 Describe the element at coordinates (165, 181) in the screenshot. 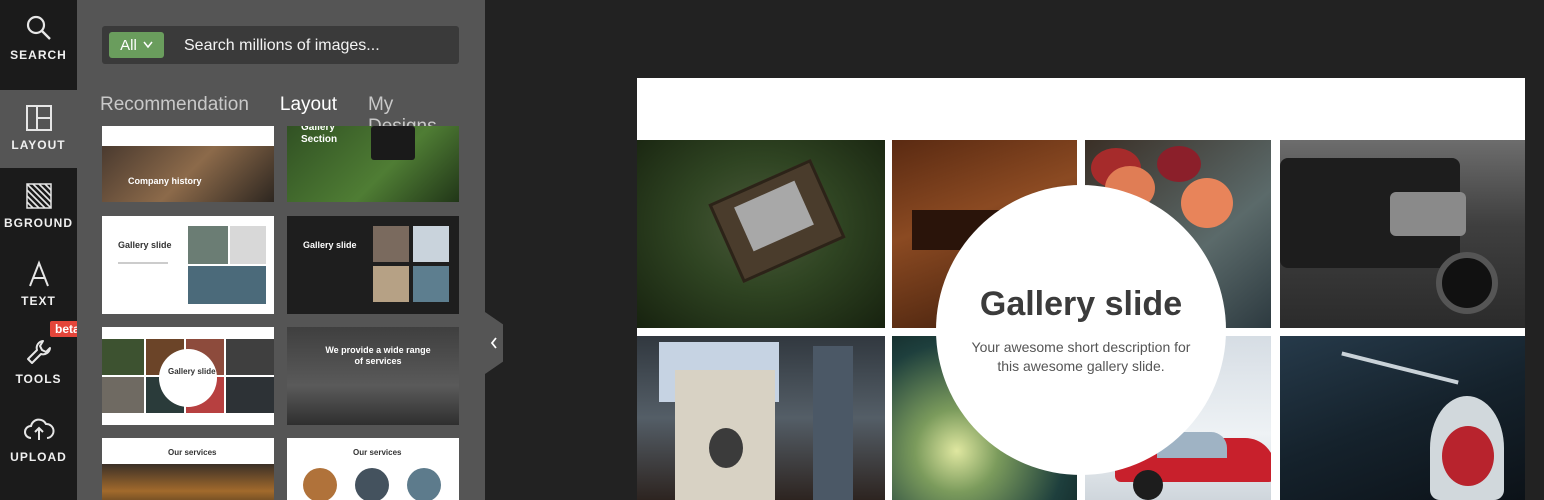

I see `thumbnail-title: Company history` at that location.